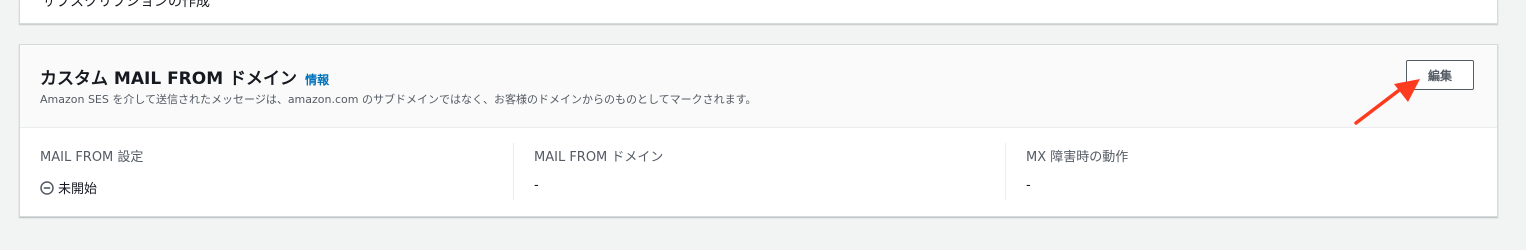  I want to click on annotation-arrow-icon, so click(1387, 102).